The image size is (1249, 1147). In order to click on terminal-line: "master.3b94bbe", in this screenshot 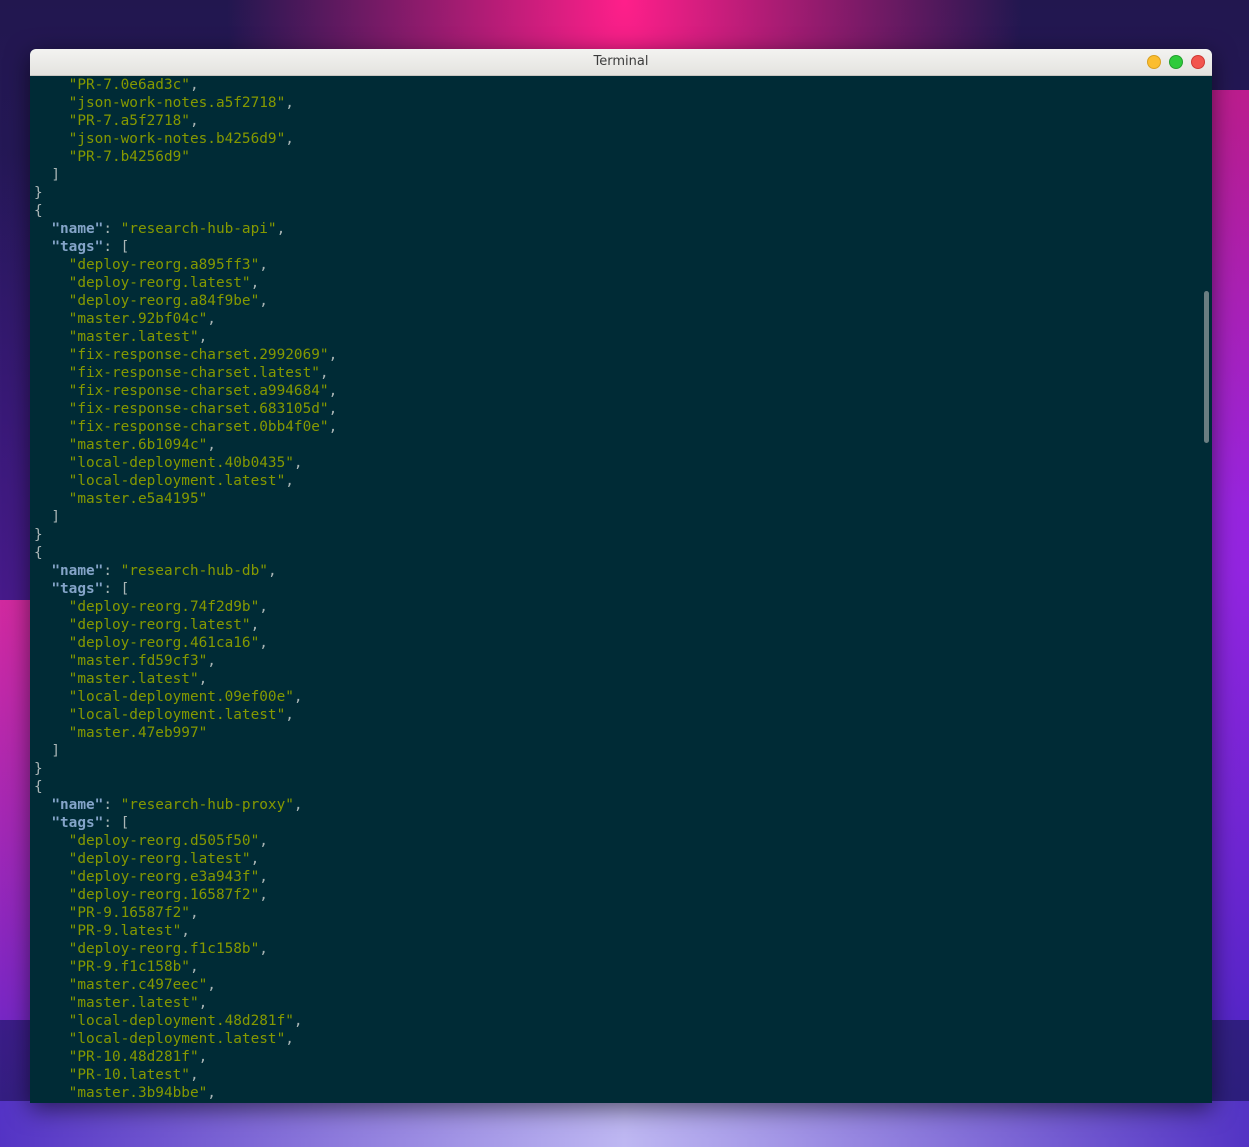, I will do `click(623, 1093)`.